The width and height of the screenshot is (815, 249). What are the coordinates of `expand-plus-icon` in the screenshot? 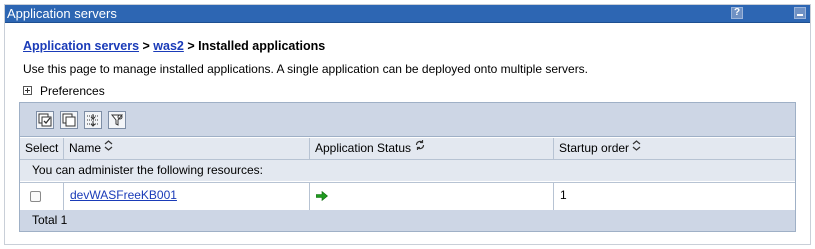 It's located at (27, 91).